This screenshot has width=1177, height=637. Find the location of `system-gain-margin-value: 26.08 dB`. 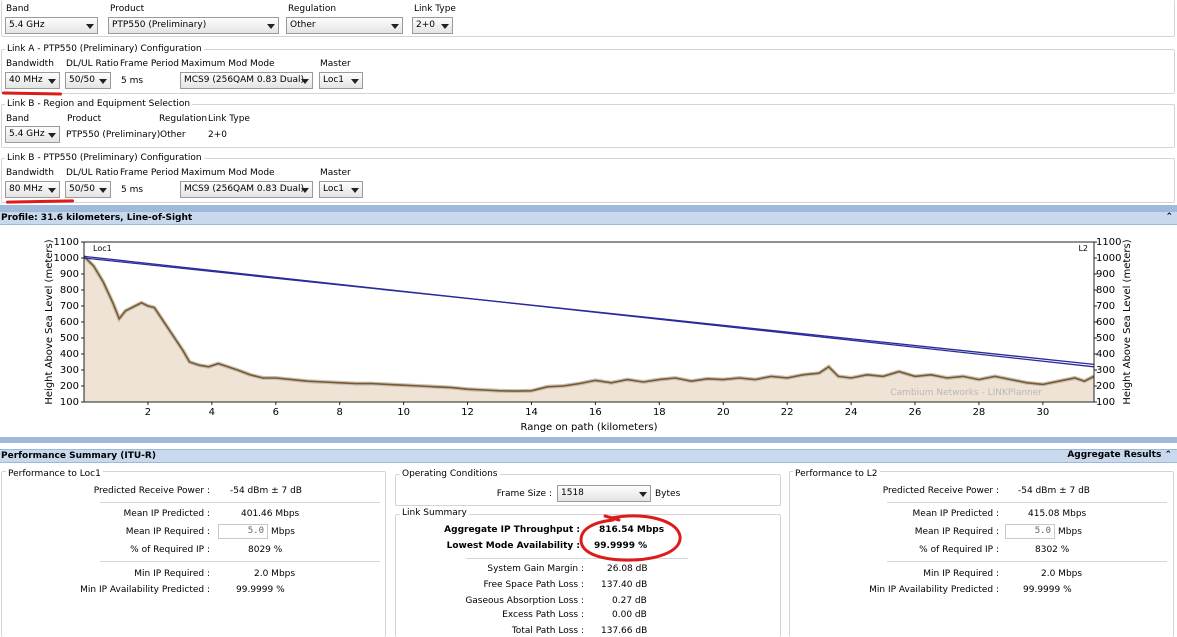

system-gain-margin-value: 26.08 dB is located at coordinates (627, 569).